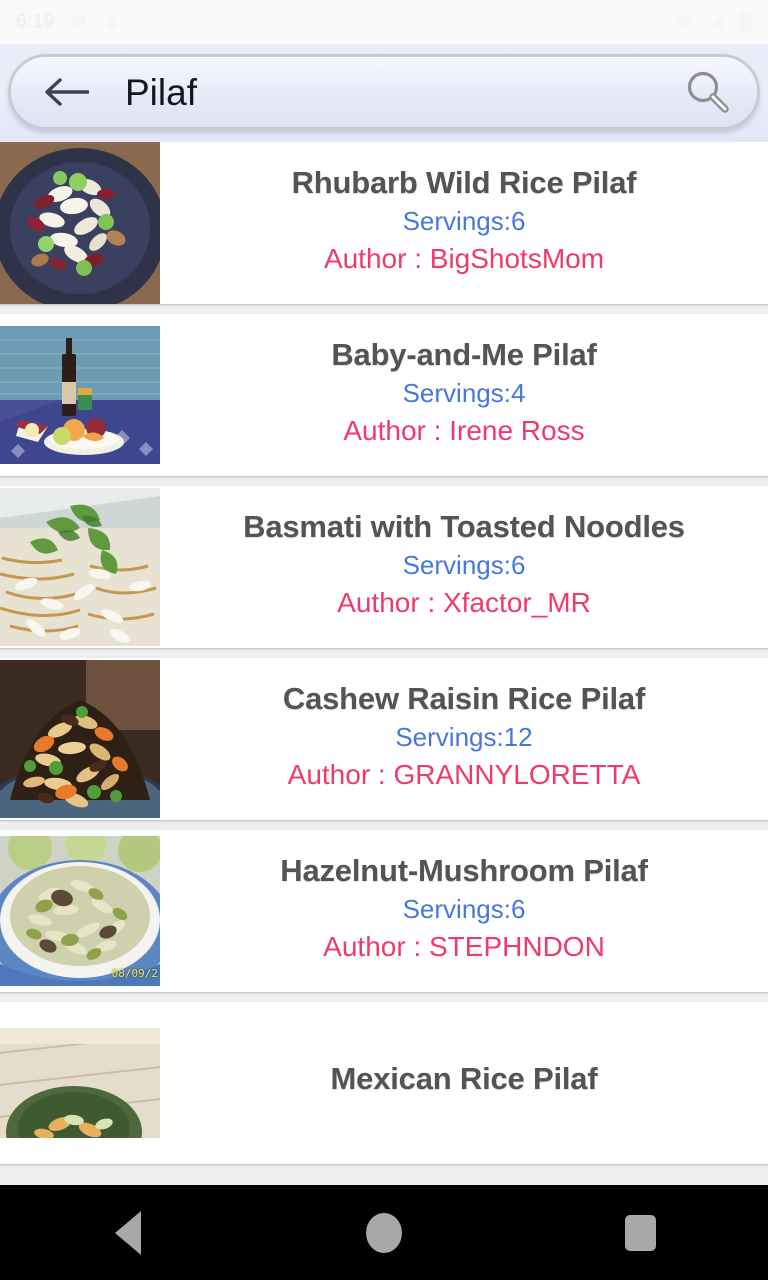  Describe the element at coordinates (464, 392) in the screenshot. I see `recipe-servings: Servings:4` at that location.